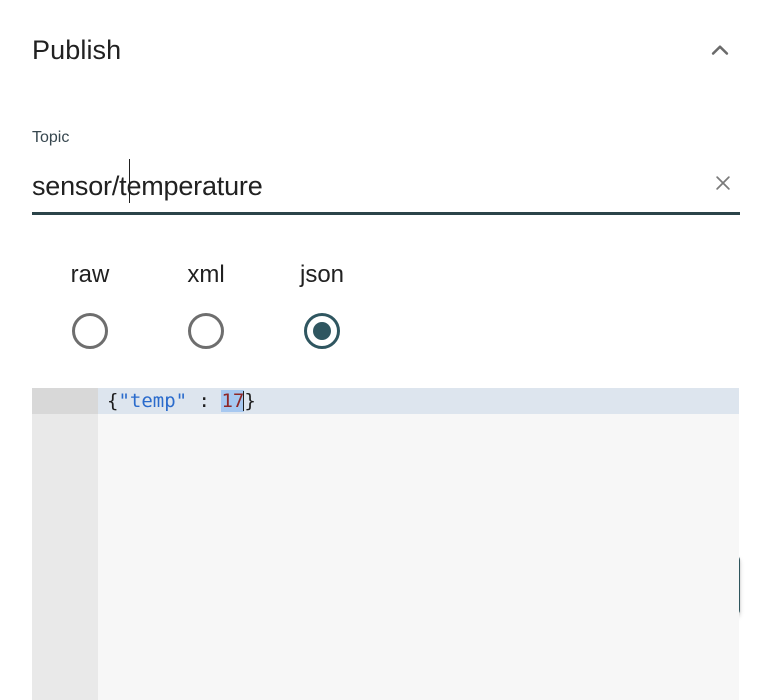 The height and width of the screenshot is (700, 774). I want to click on close-icon, so click(723, 184).